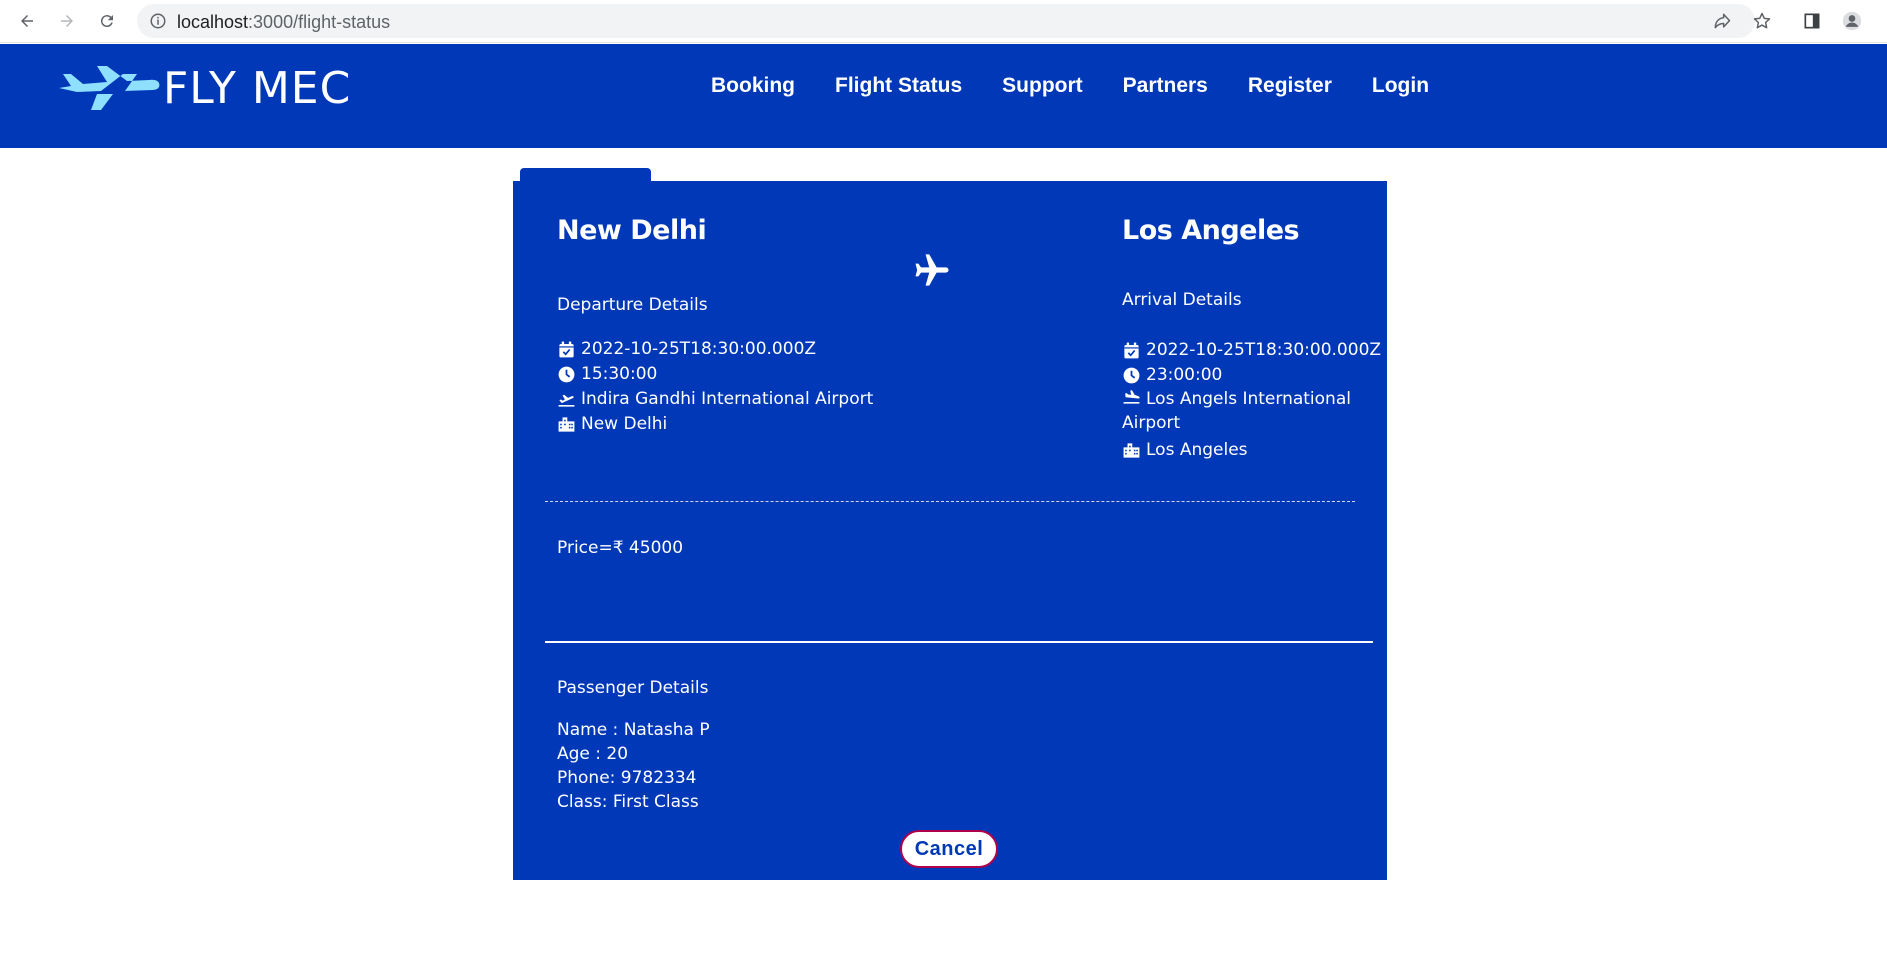 This screenshot has height=980, width=1887. Describe the element at coordinates (109, 88) in the screenshot. I see `airplane-logo-icon` at that location.